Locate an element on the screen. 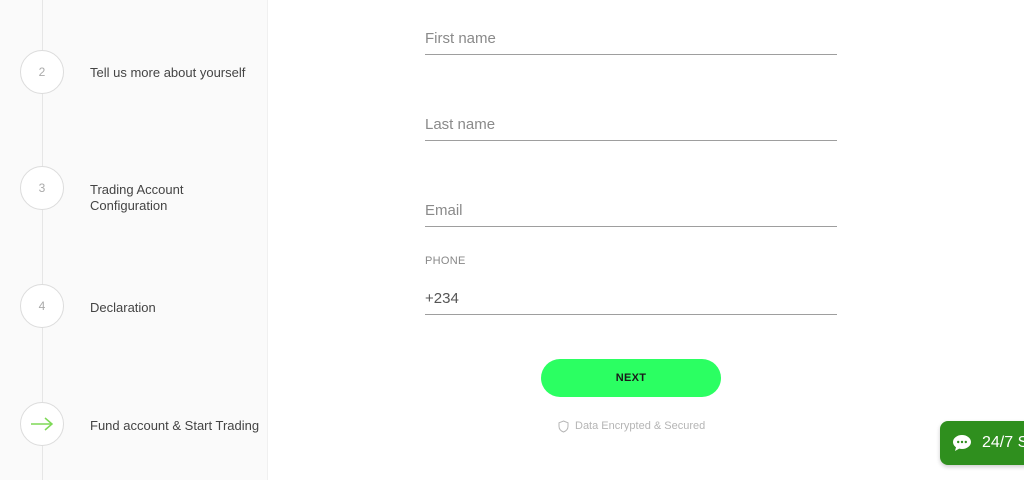 This screenshot has width=1024, height=480. live-chat-button: 24/7 S is located at coordinates (982, 443).